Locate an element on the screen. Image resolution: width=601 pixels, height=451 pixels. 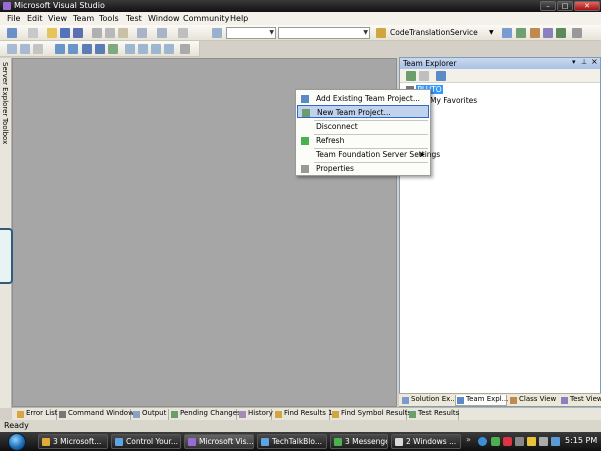
save-icon is located at coordinates (65, 33).